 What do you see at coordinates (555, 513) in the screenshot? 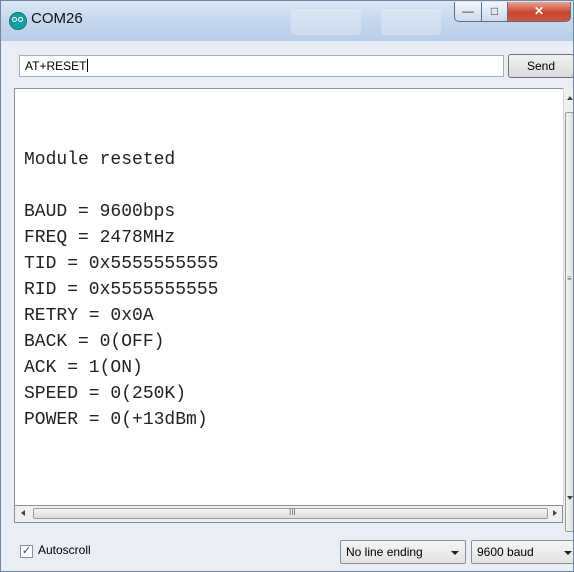
I see `scroll-right-icon` at bounding box center [555, 513].